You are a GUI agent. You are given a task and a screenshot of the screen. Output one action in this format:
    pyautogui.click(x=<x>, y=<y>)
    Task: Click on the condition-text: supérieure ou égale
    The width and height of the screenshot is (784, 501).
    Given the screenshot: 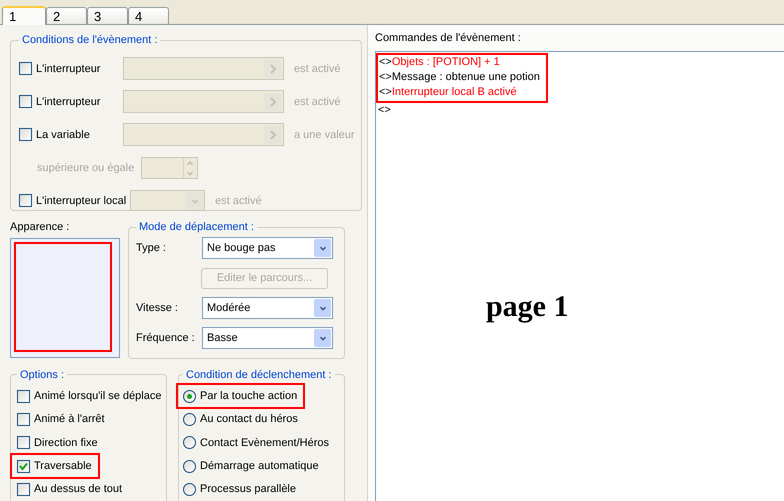 What is the action you would take?
    pyautogui.click(x=85, y=168)
    